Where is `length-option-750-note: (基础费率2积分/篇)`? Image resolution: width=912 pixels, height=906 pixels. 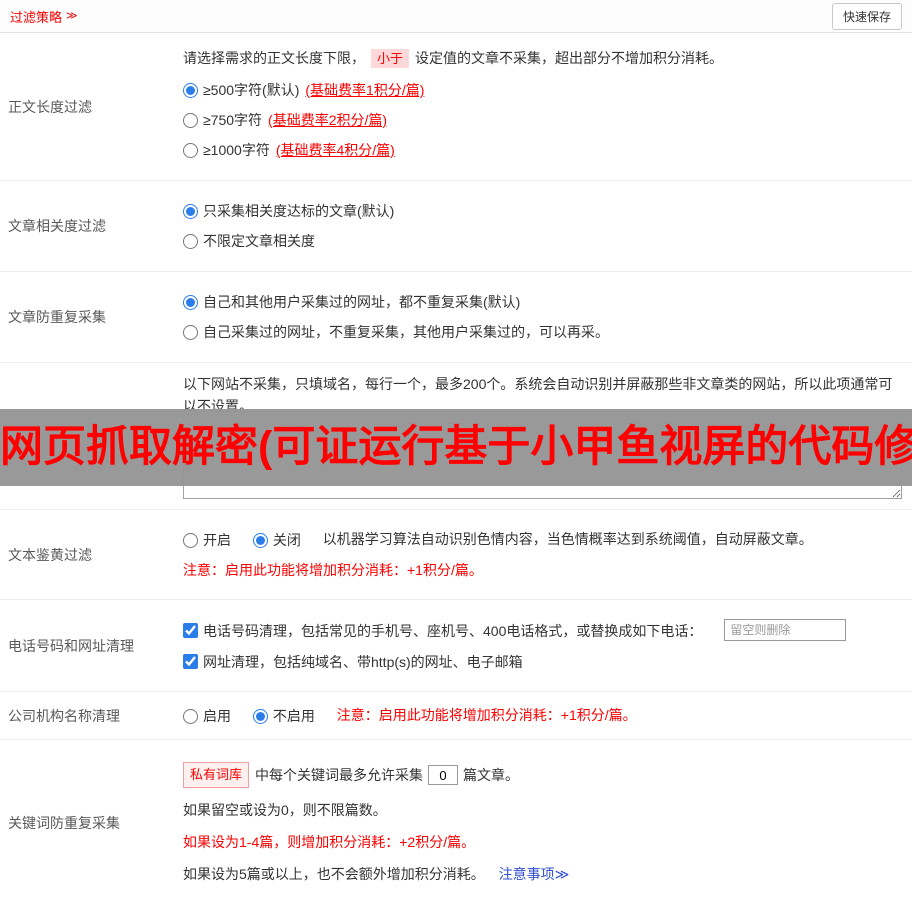 length-option-750-note: (基础费率2积分/篇) is located at coordinates (328, 120).